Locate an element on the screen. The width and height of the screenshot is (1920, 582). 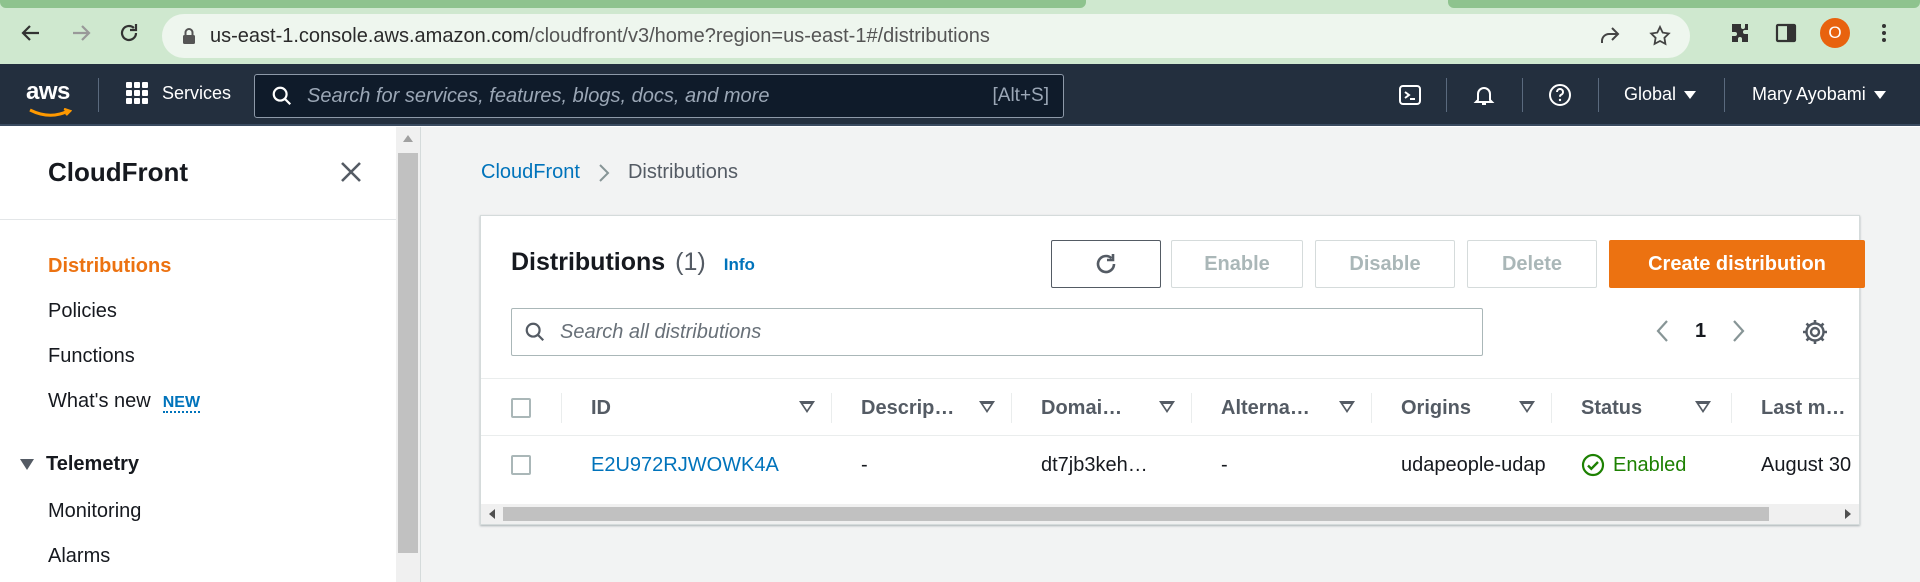
page-number: 1 is located at coordinates (1700, 331).